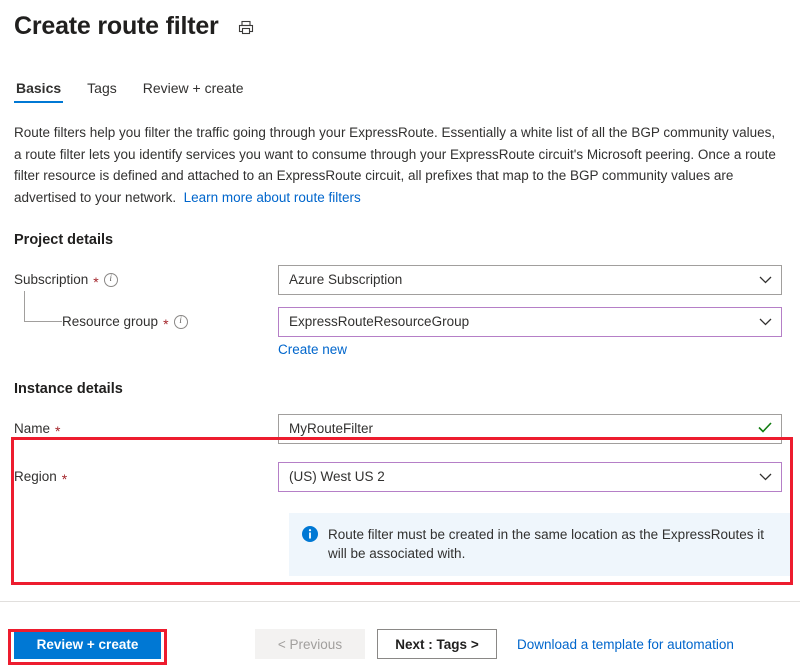 This screenshot has height=671, width=800. What do you see at coordinates (102, 91) in the screenshot?
I see `tab-tags: Tags` at bounding box center [102, 91].